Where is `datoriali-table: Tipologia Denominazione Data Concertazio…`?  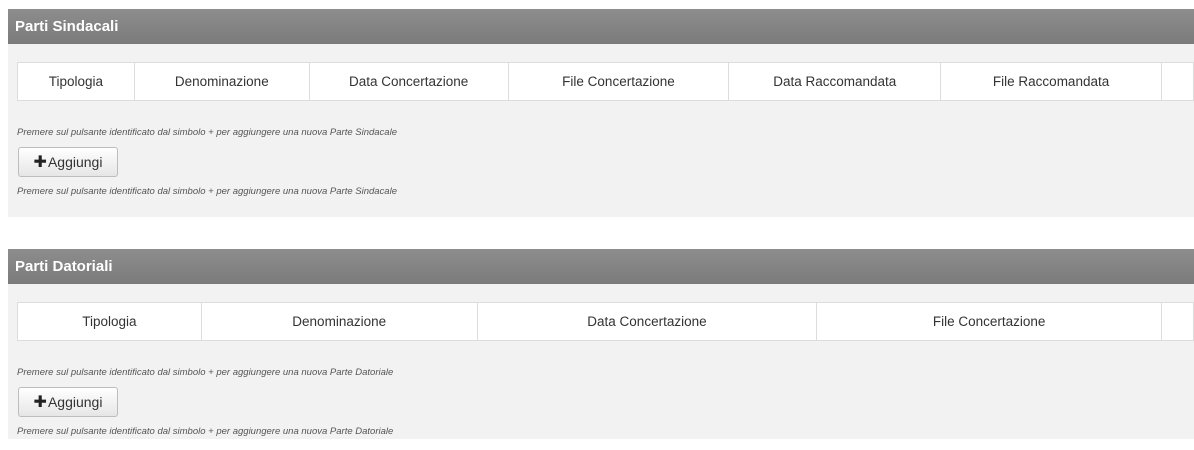
datoriali-table: Tipologia Denominazione Data Concertazio… is located at coordinates (605, 321).